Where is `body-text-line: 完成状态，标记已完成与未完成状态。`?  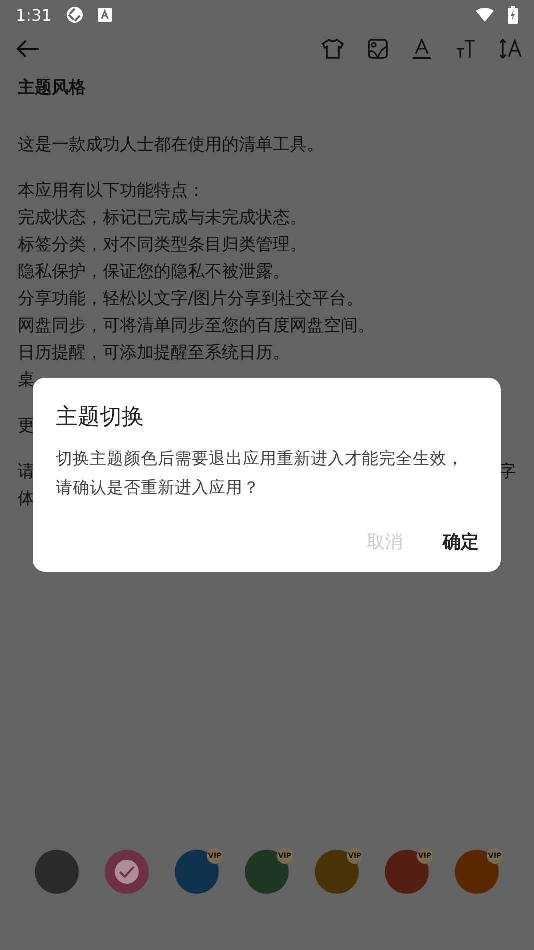 body-text-line: 完成状态，标记已完成与未完成状态。 is located at coordinates (163, 218).